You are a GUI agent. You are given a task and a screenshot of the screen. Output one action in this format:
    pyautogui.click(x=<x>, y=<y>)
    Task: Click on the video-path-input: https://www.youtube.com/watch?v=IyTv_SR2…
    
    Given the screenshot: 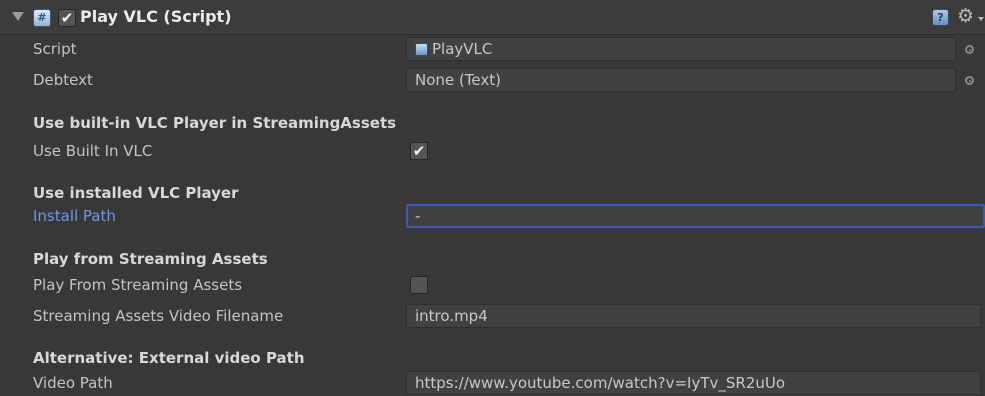 What is the action you would take?
    pyautogui.click(x=693, y=383)
    